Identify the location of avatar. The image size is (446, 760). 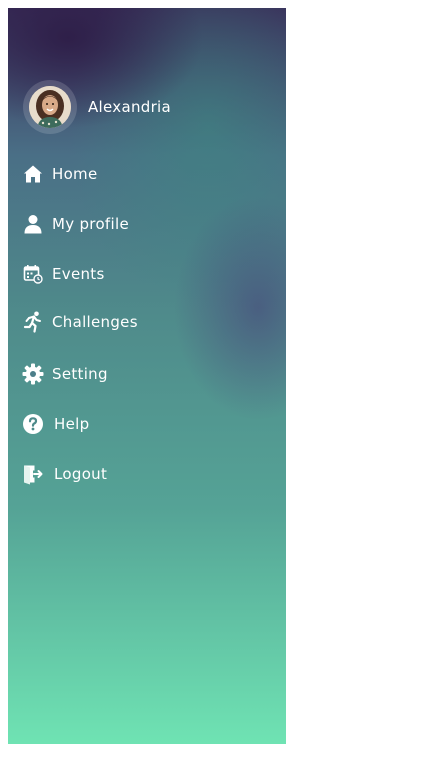
(50, 107).